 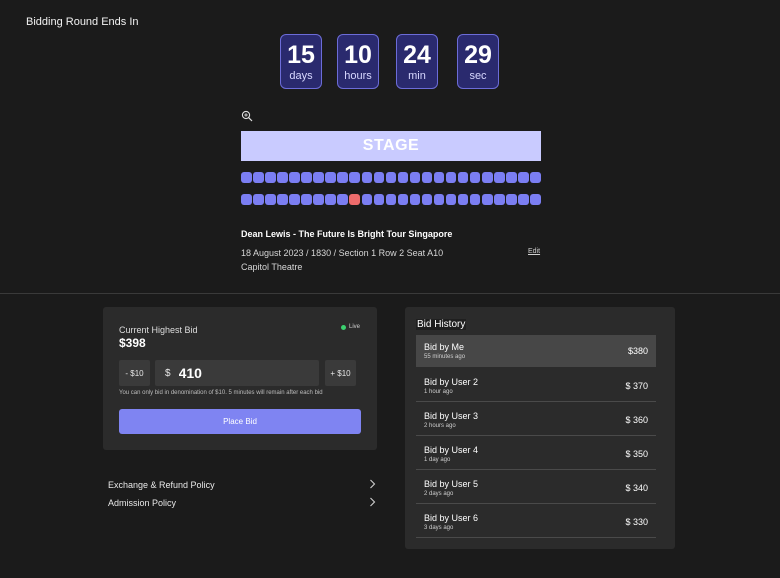 I want to click on bid-history-name: Bid by User 4, so click(x=451, y=450).